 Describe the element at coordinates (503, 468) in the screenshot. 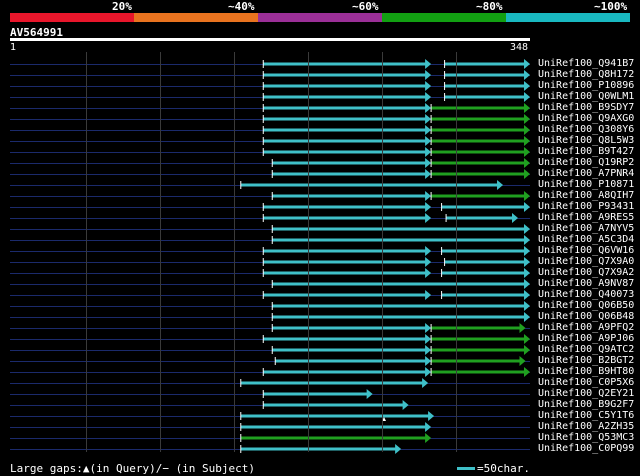

I see `scale-legend: =50char.` at that location.